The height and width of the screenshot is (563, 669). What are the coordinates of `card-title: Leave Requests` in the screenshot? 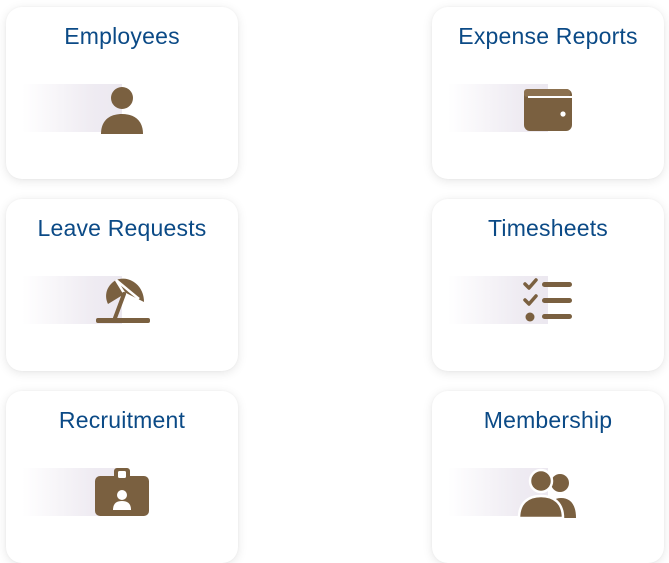 It's located at (122, 228).